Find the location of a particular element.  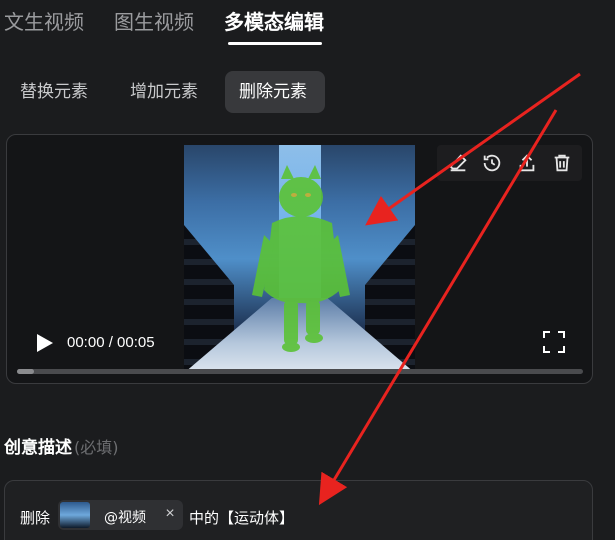

required-hint: (必填) is located at coordinates (96, 447).